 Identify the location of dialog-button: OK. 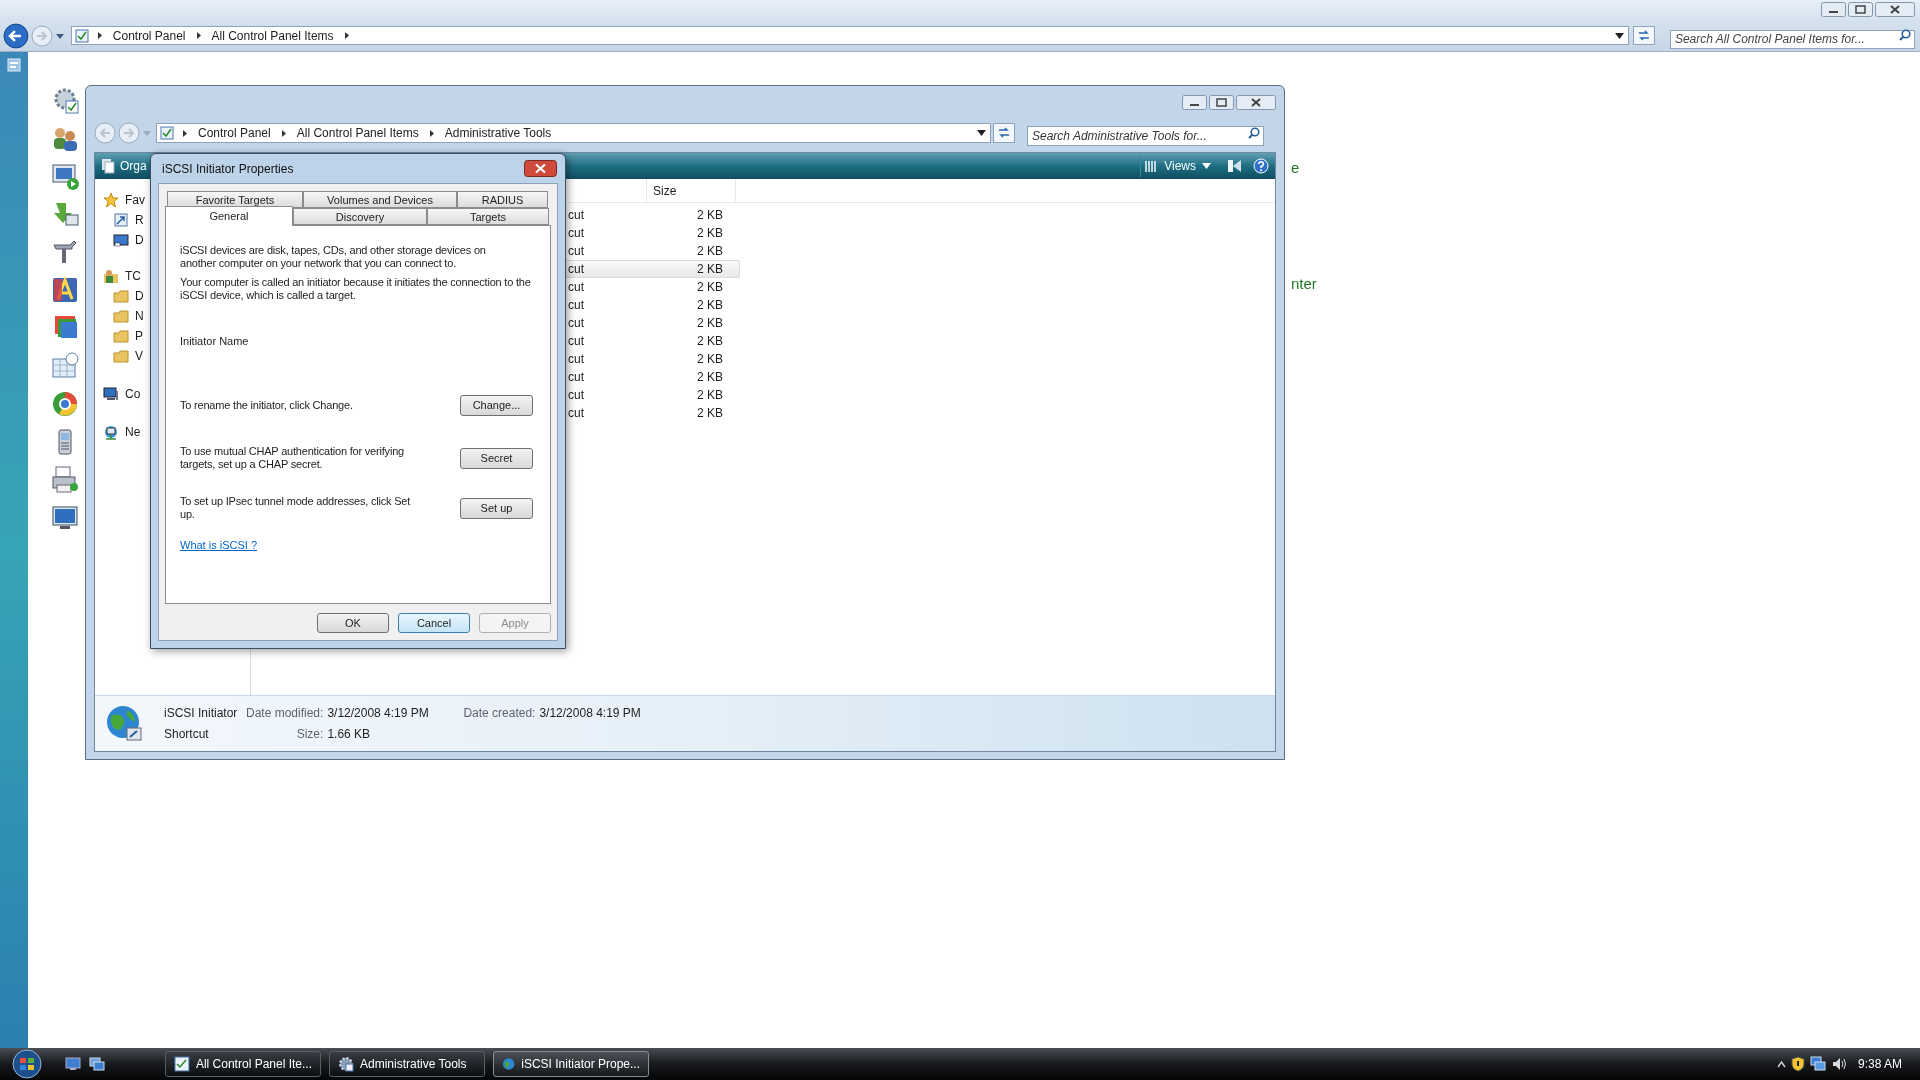
(353, 623).